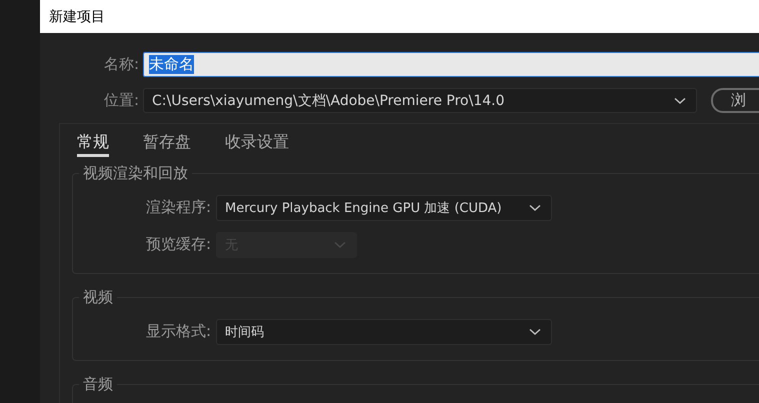 The width and height of the screenshot is (759, 403). I want to click on field-label: 渲染程序:, so click(178, 207).